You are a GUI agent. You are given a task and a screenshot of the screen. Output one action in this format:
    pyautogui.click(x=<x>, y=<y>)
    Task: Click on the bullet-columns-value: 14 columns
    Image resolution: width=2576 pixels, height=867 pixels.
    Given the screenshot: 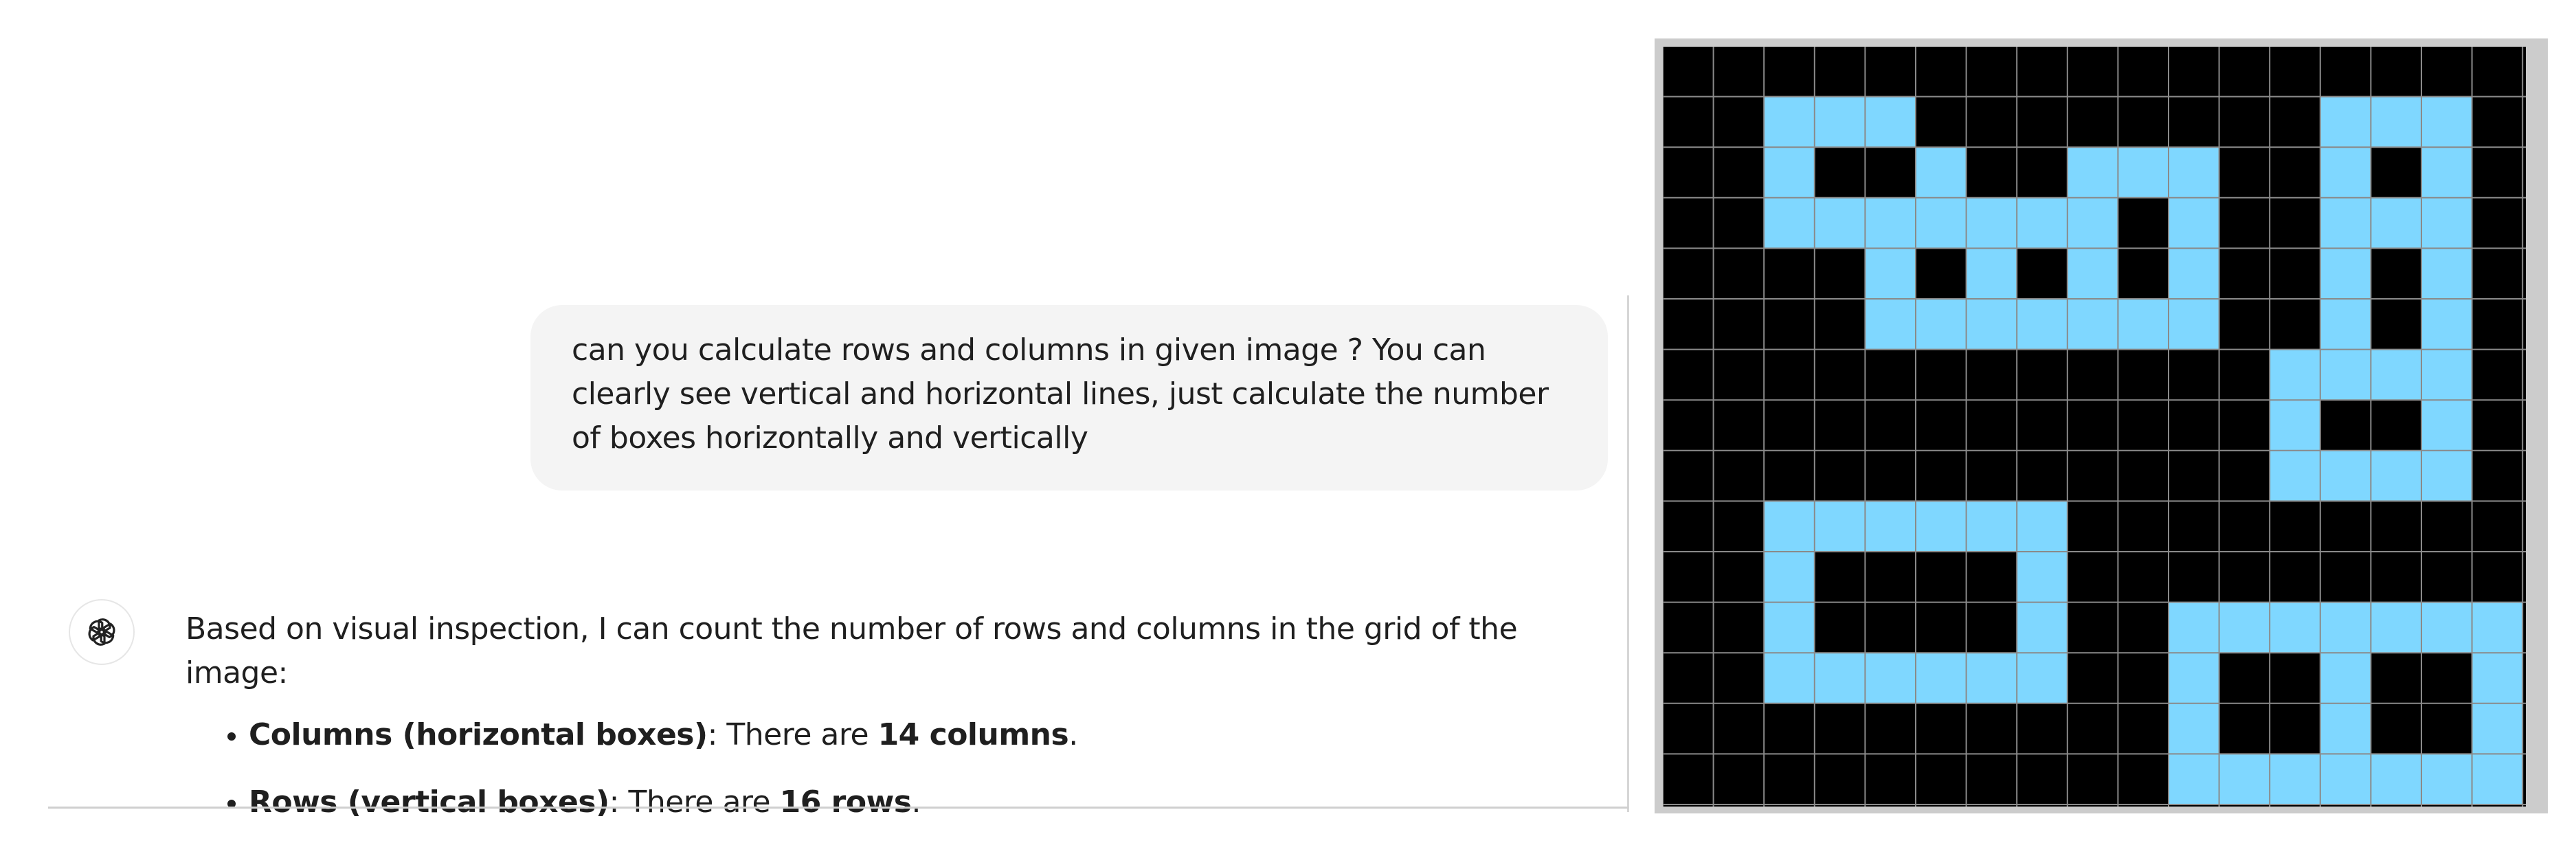 What is the action you would take?
    pyautogui.click(x=973, y=734)
    